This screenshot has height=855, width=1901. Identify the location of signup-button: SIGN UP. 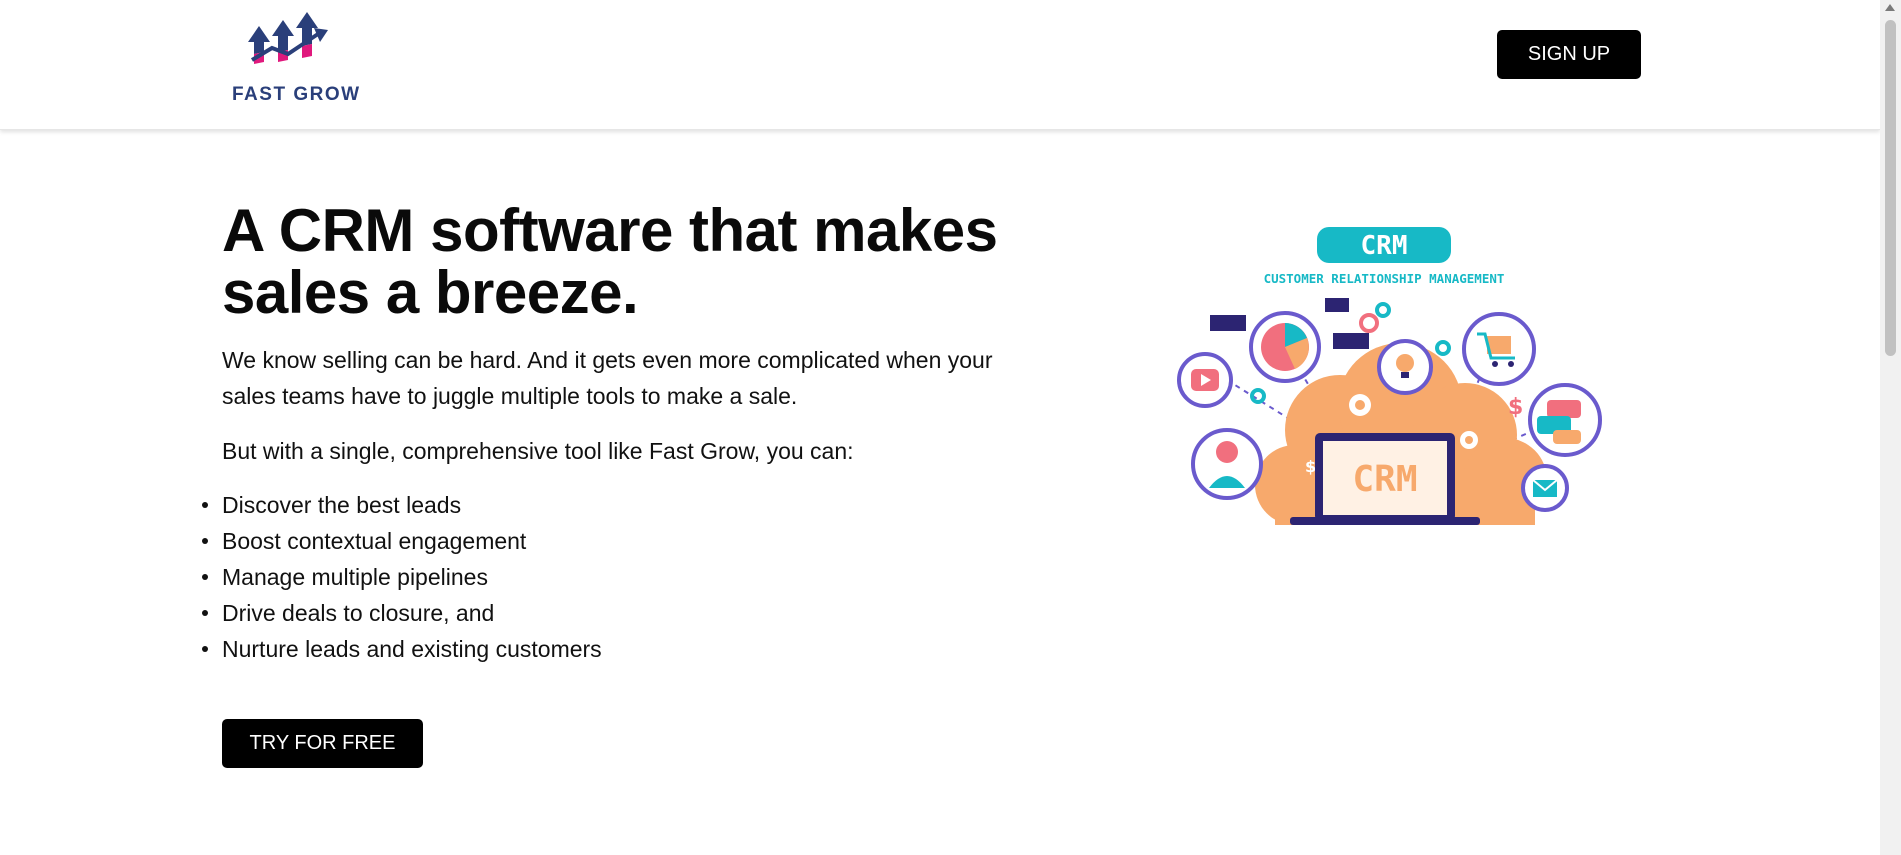
(1569, 54).